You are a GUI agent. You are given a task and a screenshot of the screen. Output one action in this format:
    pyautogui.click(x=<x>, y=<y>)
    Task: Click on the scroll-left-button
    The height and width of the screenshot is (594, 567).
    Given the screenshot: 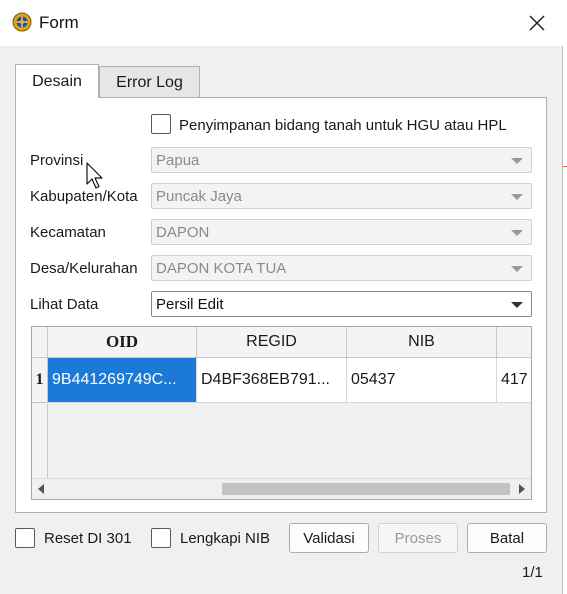 What is the action you would take?
    pyautogui.click(x=41, y=489)
    